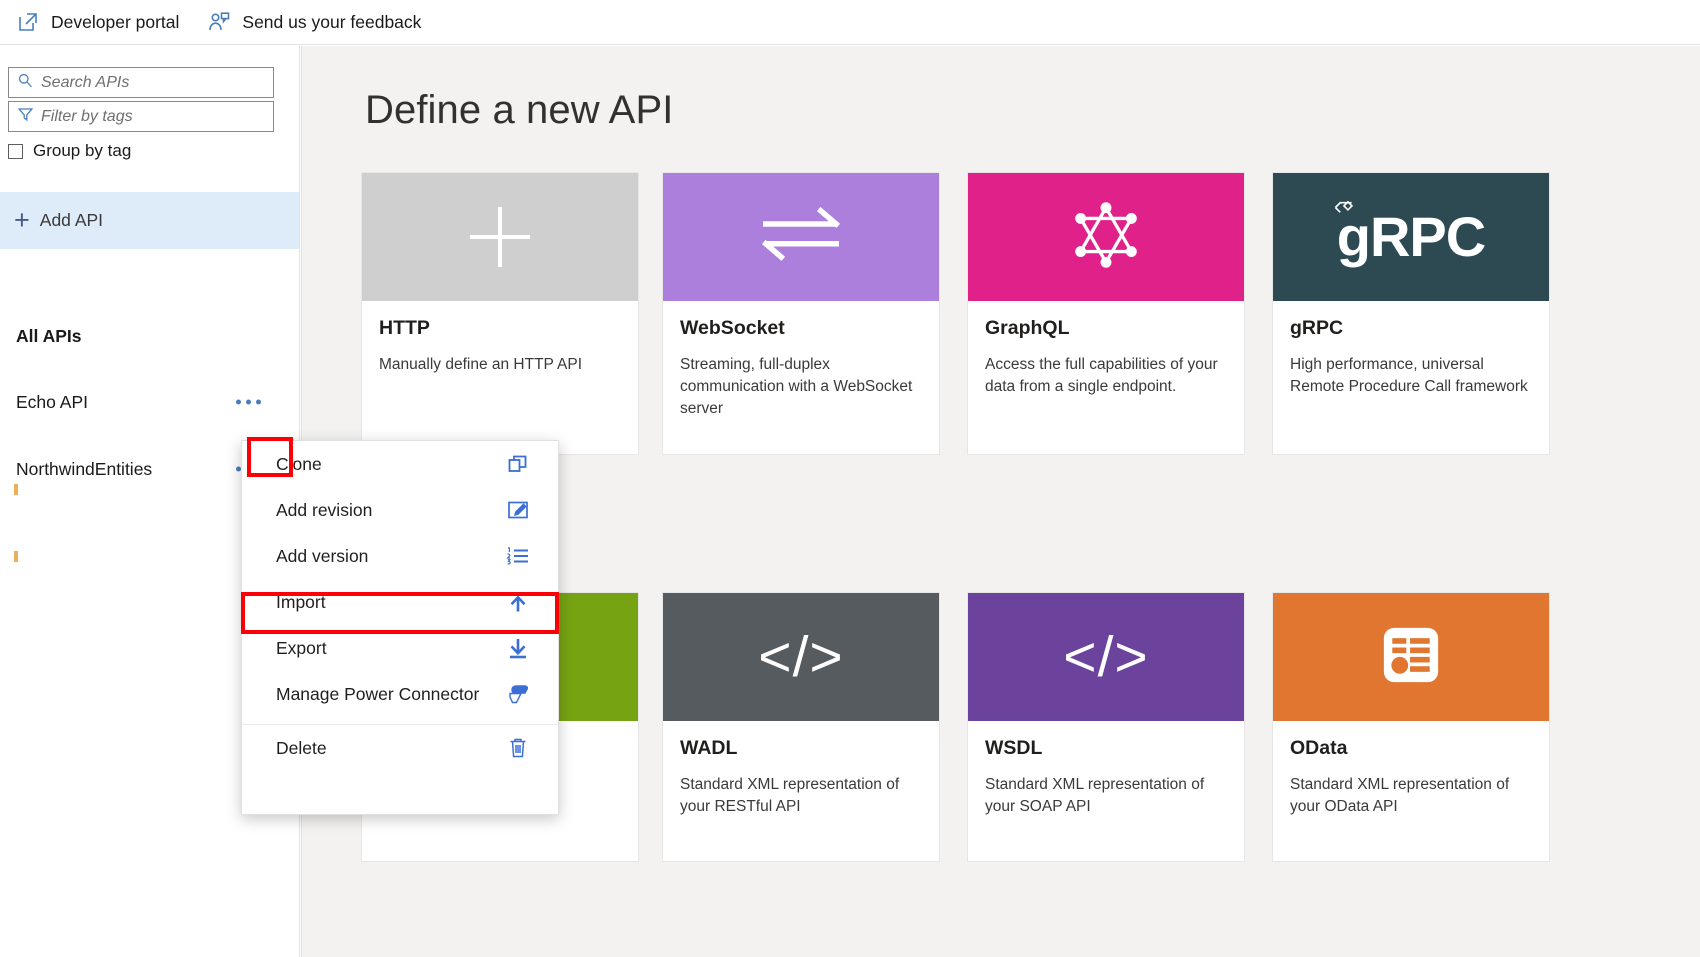 This screenshot has height=957, width=1700. What do you see at coordinates (400, 602) in the screenshot?
I see `menu-item-import: Import` at bounding box center [400, 602].